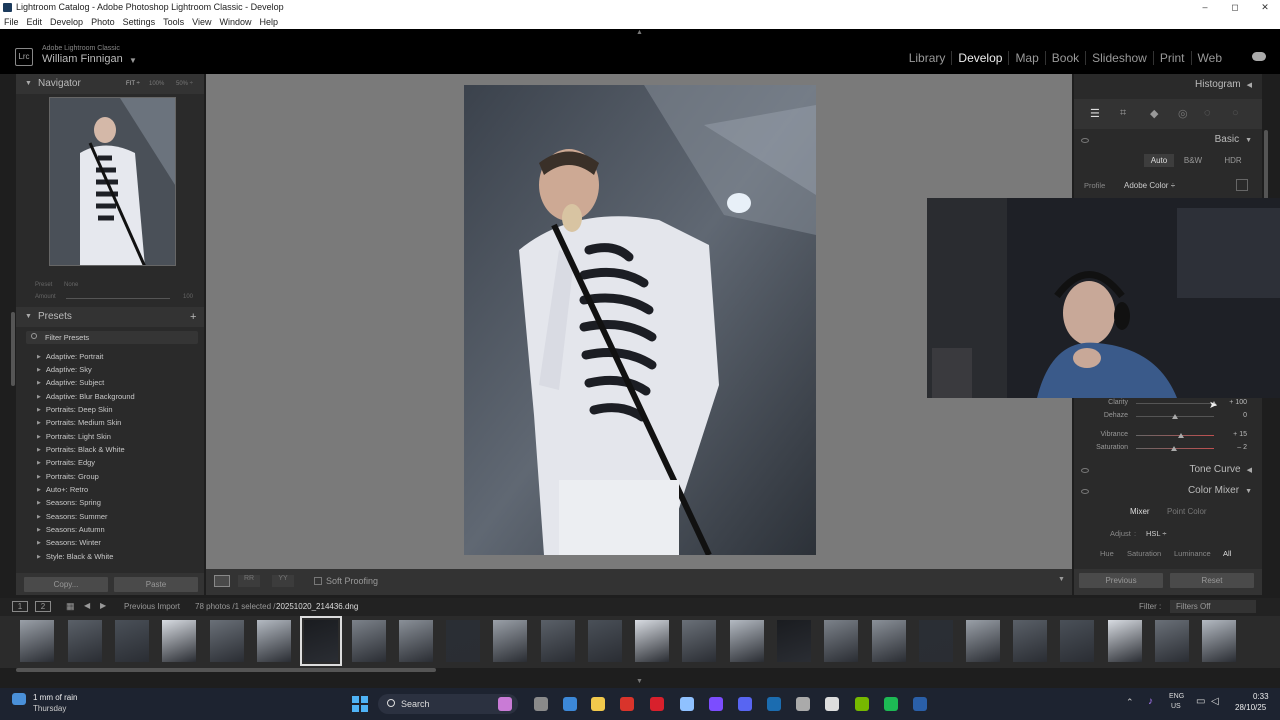  What do you see at coordinates (74, 436) in the screenshot?
I see `preset-group: Portraits: Light Skin` at bounding box center [74, 436].